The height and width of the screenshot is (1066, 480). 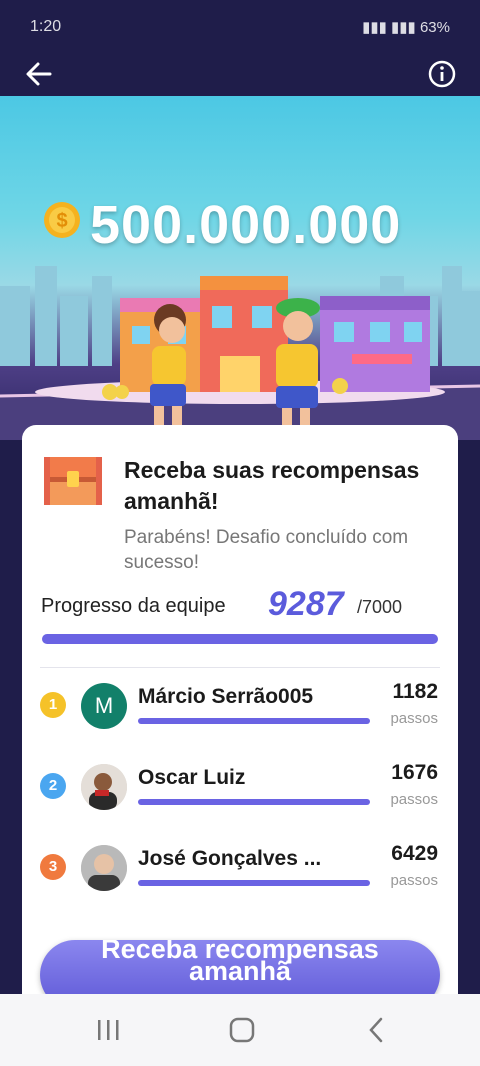 I want to click on member-steps: 1182, so click(x=415, y=691).